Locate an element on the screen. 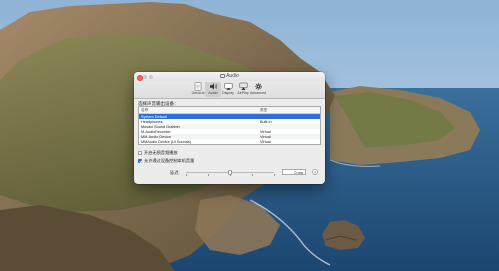 This screenshot has height=271, width=499. tab-airplay-label: AirPlay is located at coordinates (243, 93).